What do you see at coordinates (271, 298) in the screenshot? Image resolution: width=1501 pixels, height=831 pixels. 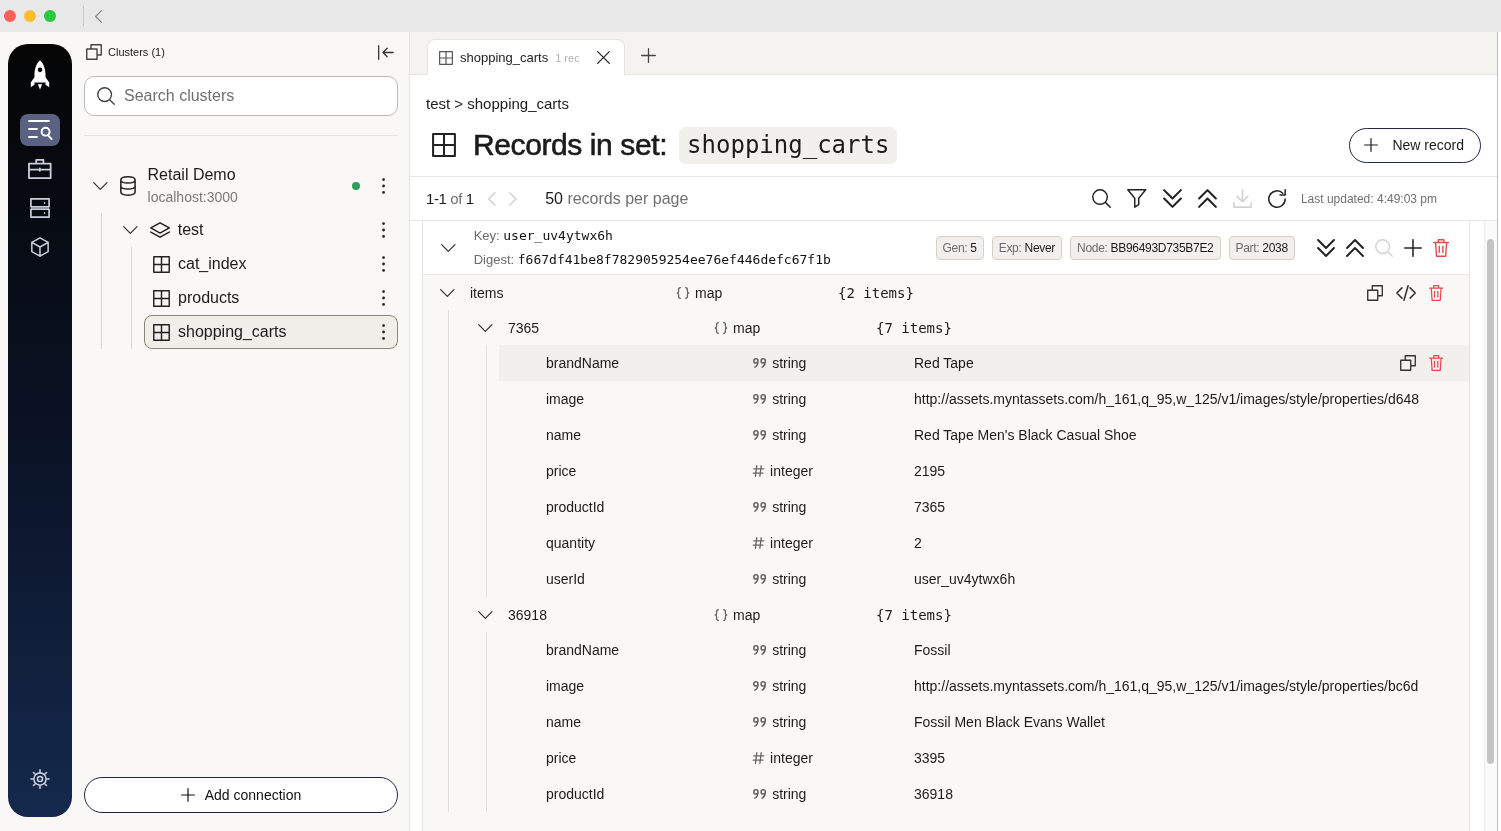 I see `tree-item: products` at bounding box center [271, 298].